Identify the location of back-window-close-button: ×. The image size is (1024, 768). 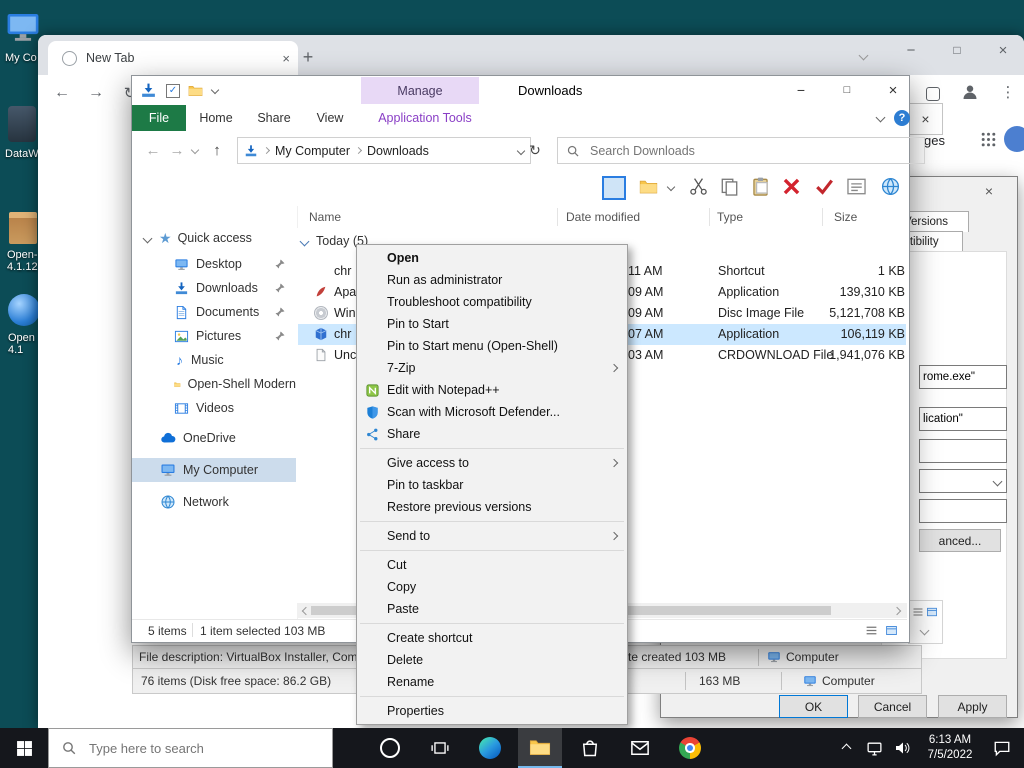
(925, 119).